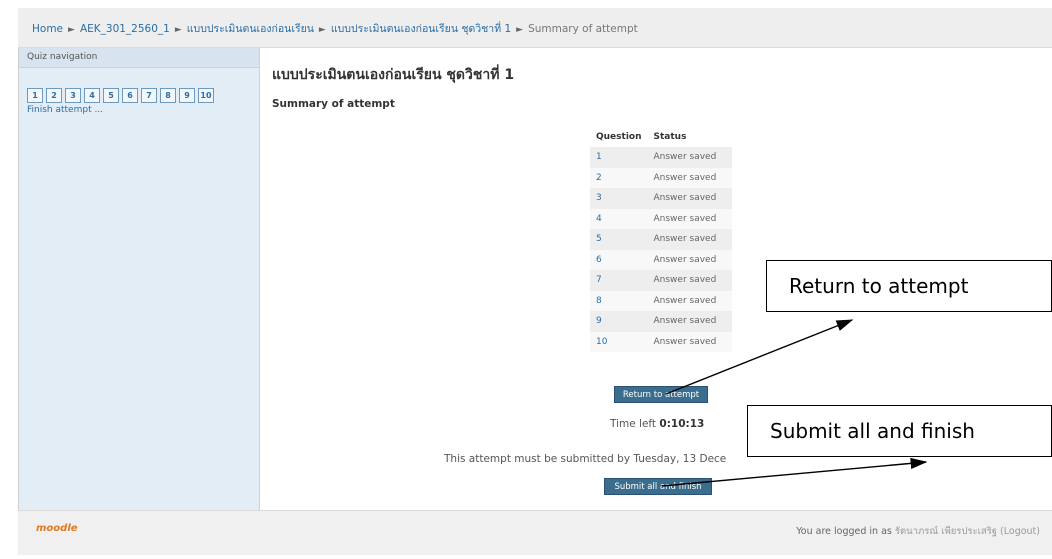 The width and height of the screenshot is (1052, 559). I want to click on submit-arrow, so click(794, 472).